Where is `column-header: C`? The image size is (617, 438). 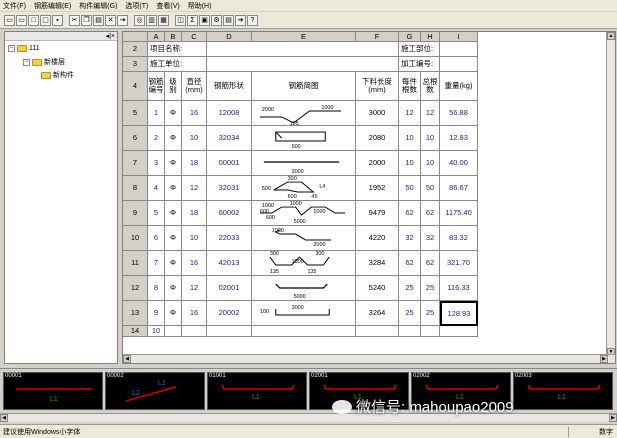
column-header: C is located at coordinates (194, 37).